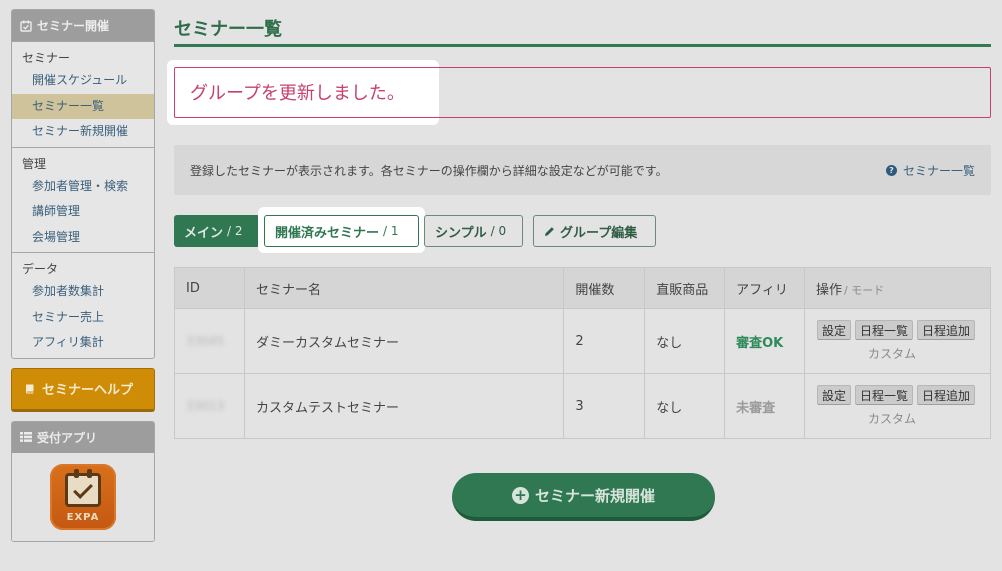  I want to click on nav-group-title: 管理, so click(34, 163).